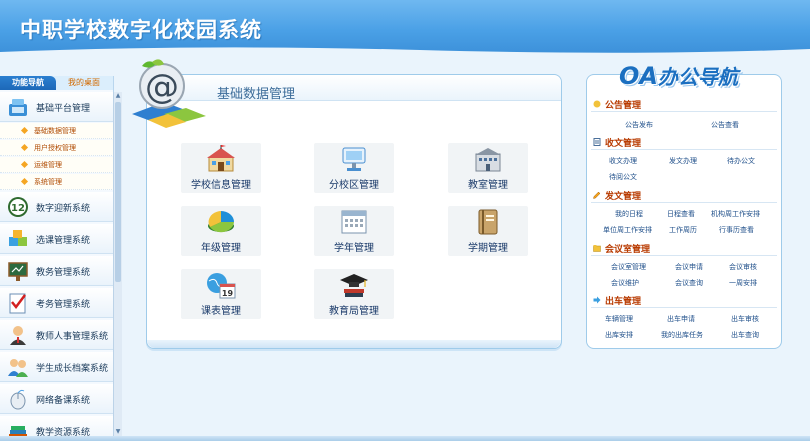  Describe the element at coordinates (745, 319) in the screenshot. I see `oa-link-vehicle-review: 出车审核` at that location.